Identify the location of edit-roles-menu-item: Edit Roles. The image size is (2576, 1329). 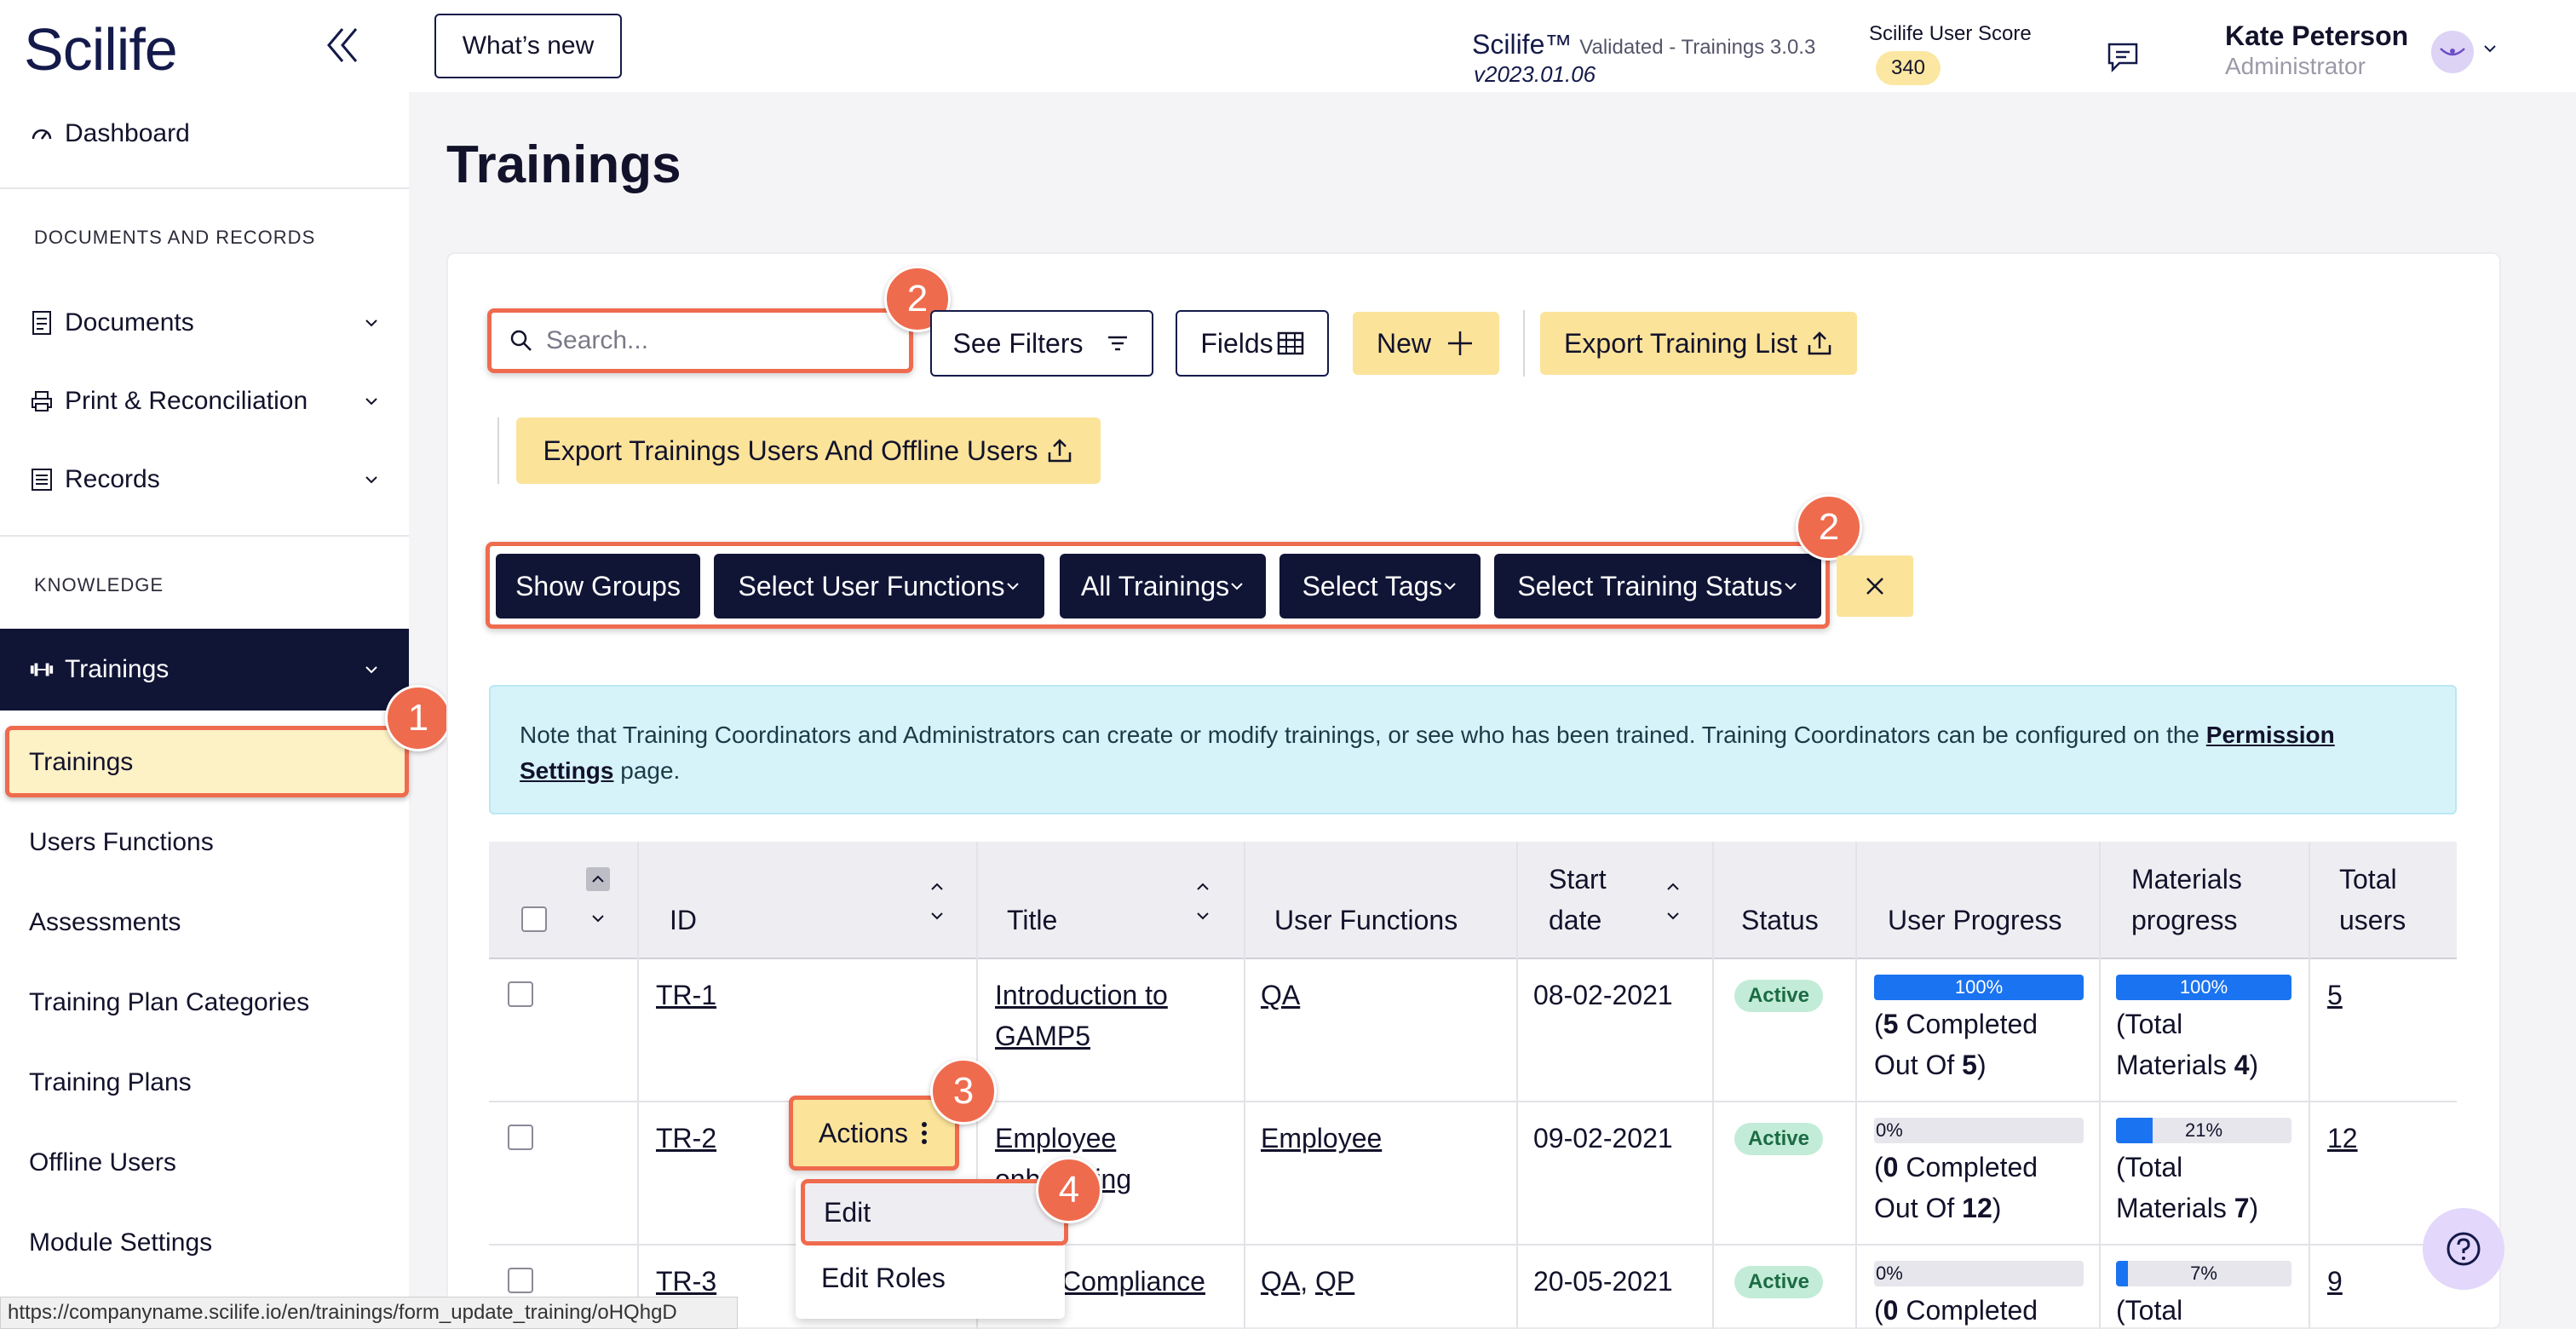
(883, 1278).